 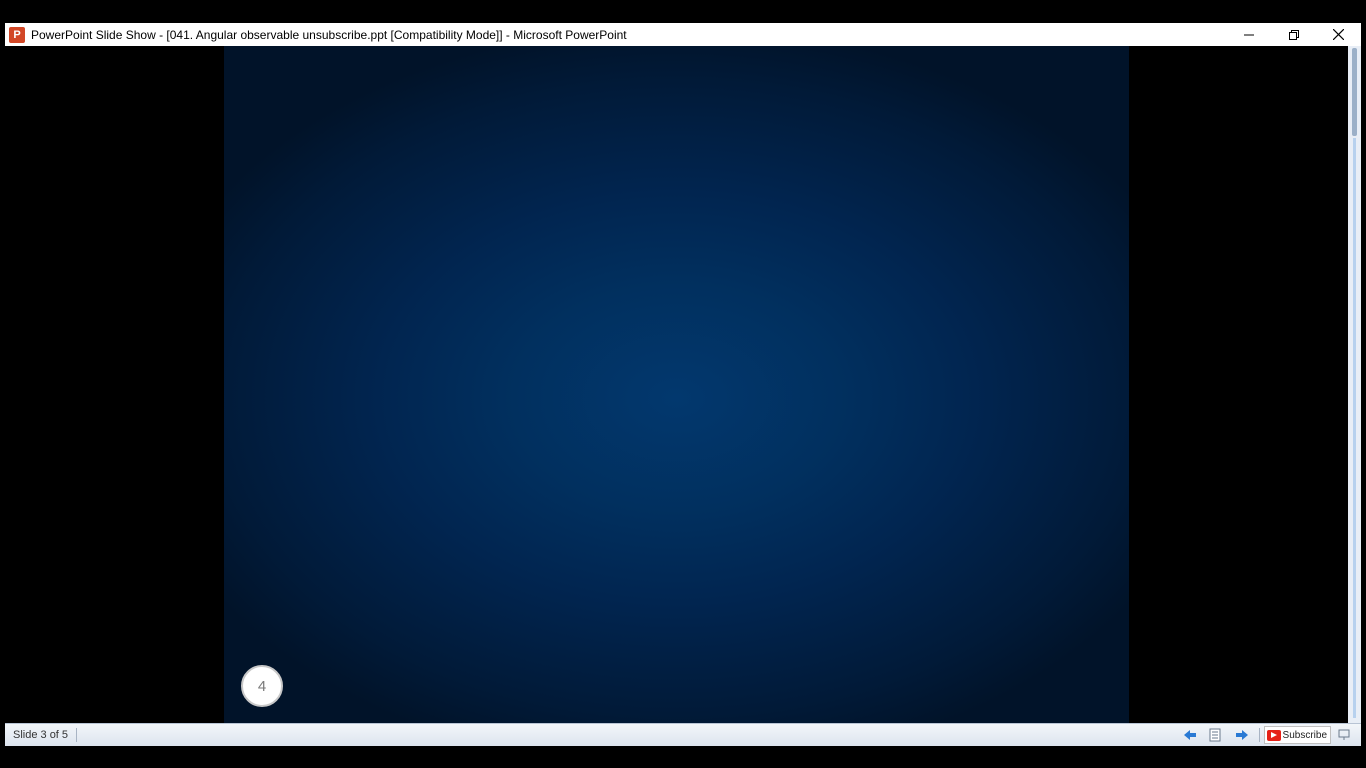 I want to click on status-divider, so click(x=1259, y=735).